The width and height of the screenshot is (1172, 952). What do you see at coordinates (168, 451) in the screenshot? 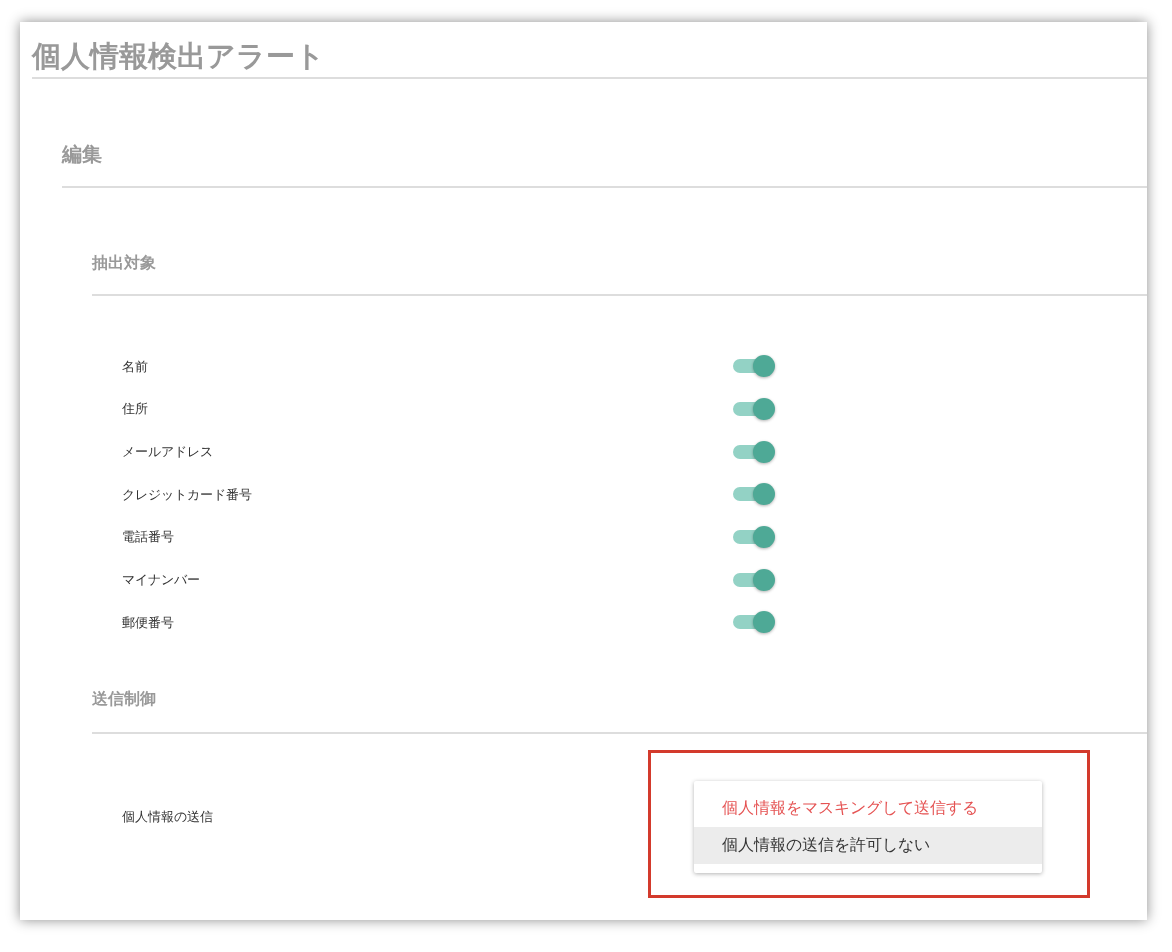
I see `setting-label: メールアドレス` at bounding box center [168, 451].